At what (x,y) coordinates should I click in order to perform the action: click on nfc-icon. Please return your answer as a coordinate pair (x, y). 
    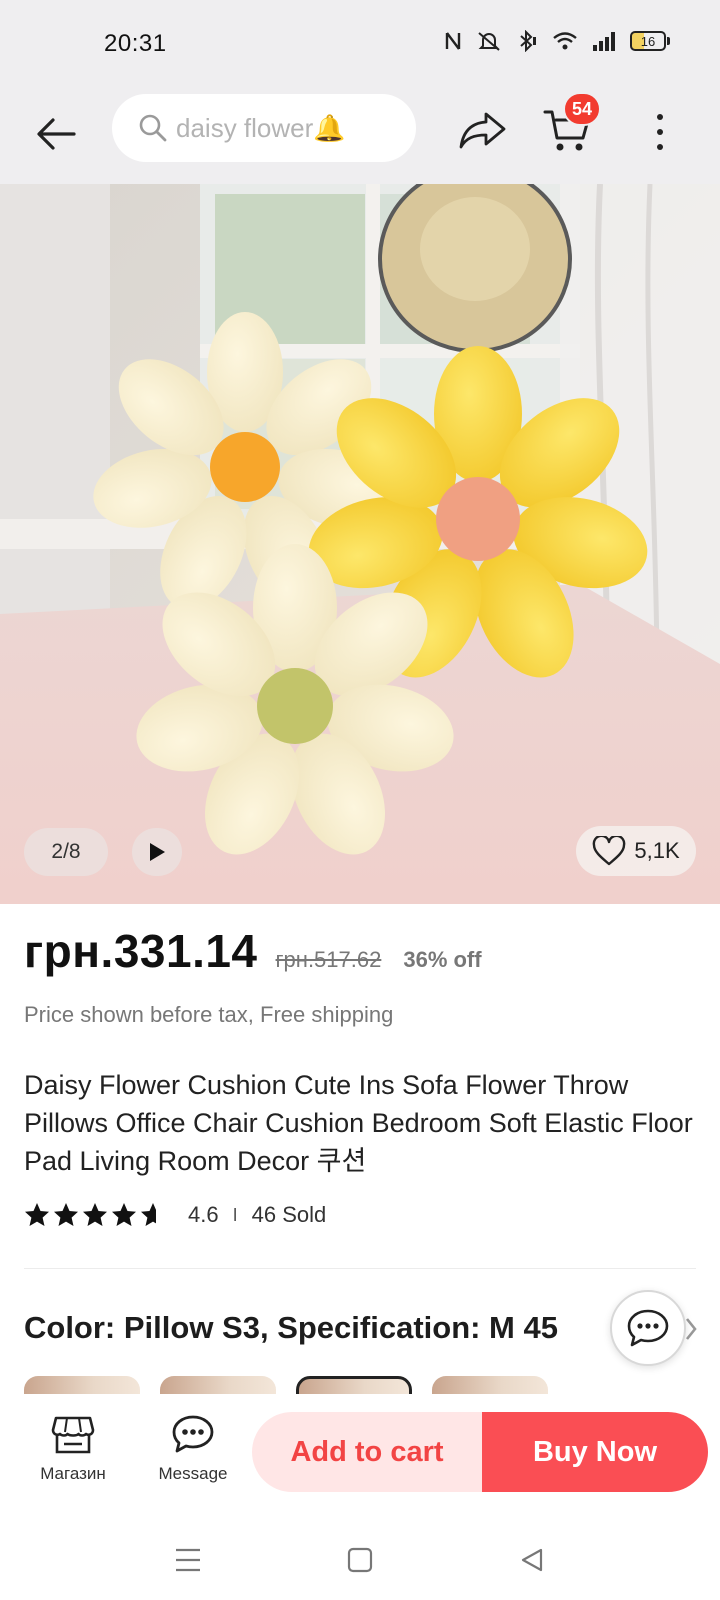
    Looking at the image, I should click on (453, 41).